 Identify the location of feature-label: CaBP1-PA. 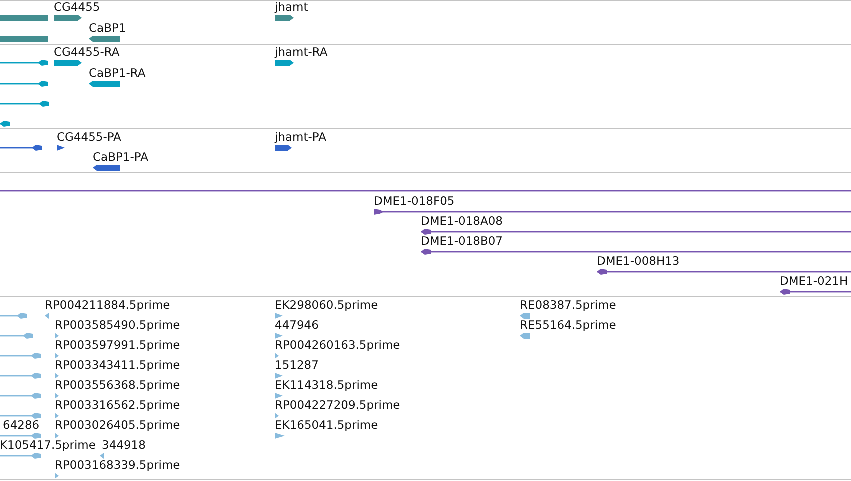
(120, 157).